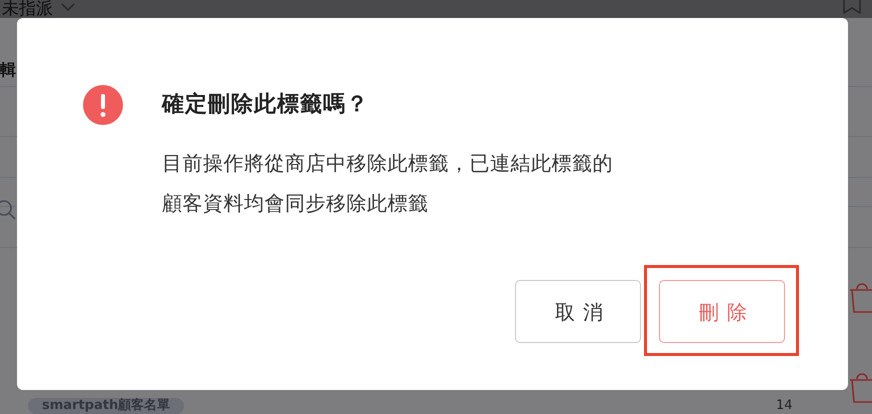 This screenshot has width=872, height=414. What do you see at coordinates (27, 9) in the screenshot?
I see `filter-label: 未指派` at bounding box center [27, 9].